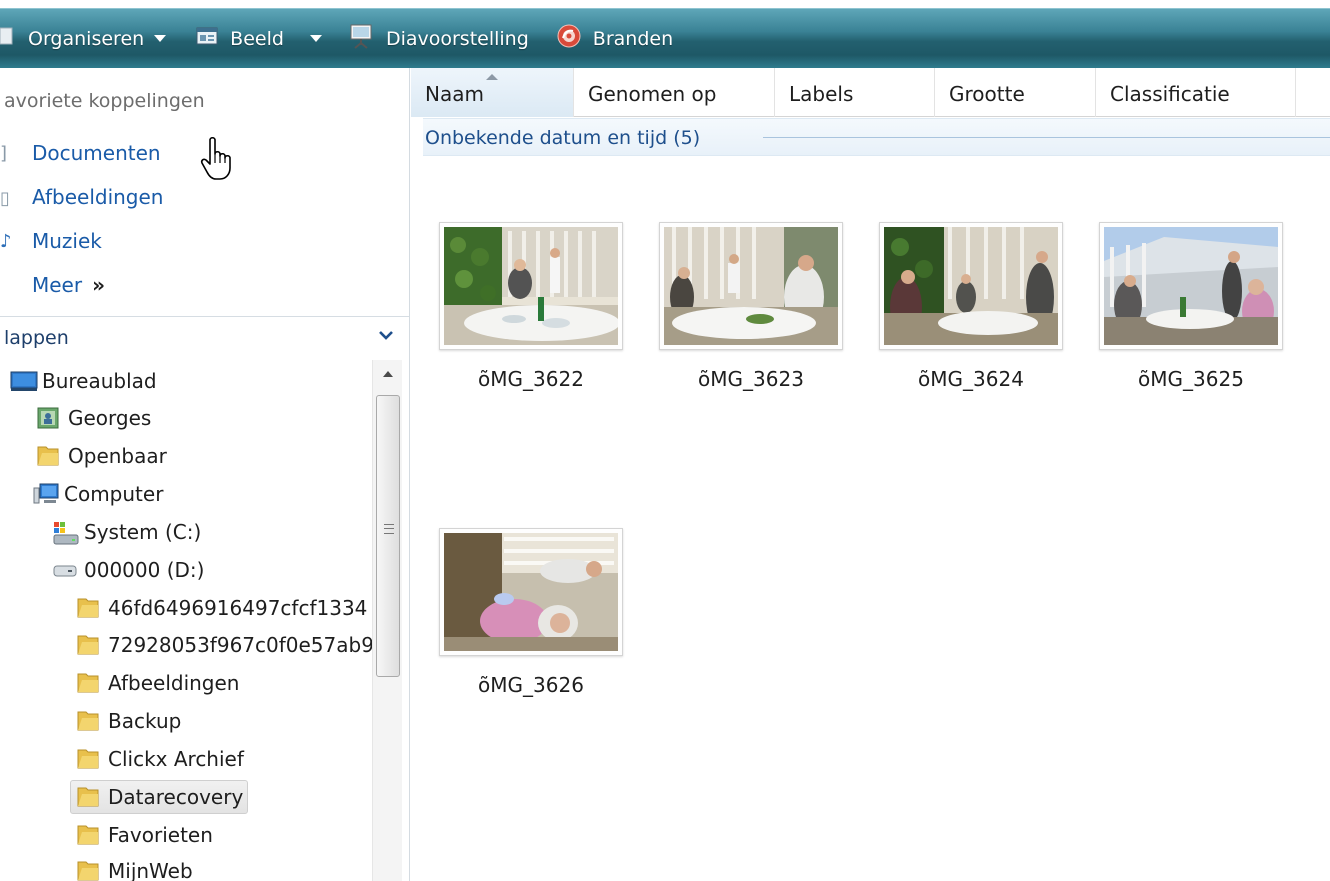  Describe the element at coordinates (751, 379) in the screenshot. I see `photo-filename: õMG_3623` at that location.